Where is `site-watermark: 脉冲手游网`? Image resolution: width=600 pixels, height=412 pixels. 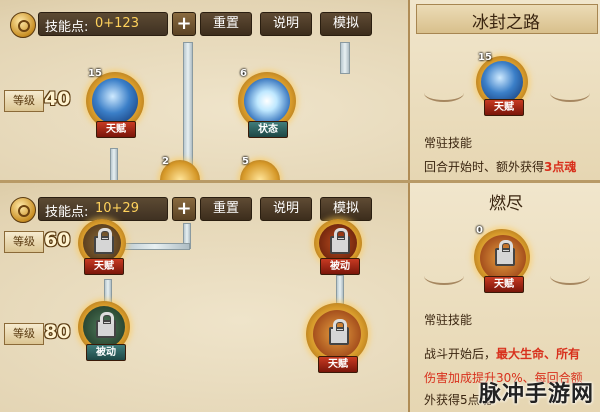 site-watermark: 脉冲手游网 is located at coordinates (536, 394).